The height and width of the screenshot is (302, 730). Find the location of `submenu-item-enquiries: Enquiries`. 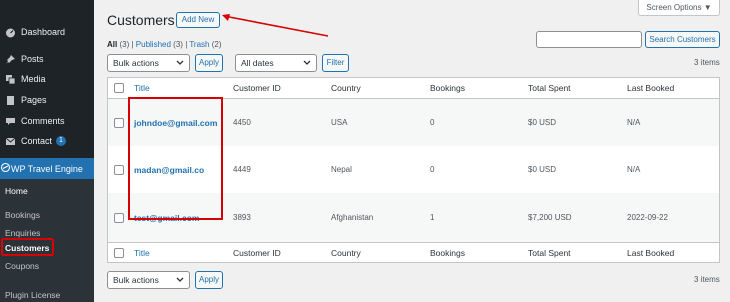

submenu-item-enquiries: Enquiries is located at coordinates (22, 233).